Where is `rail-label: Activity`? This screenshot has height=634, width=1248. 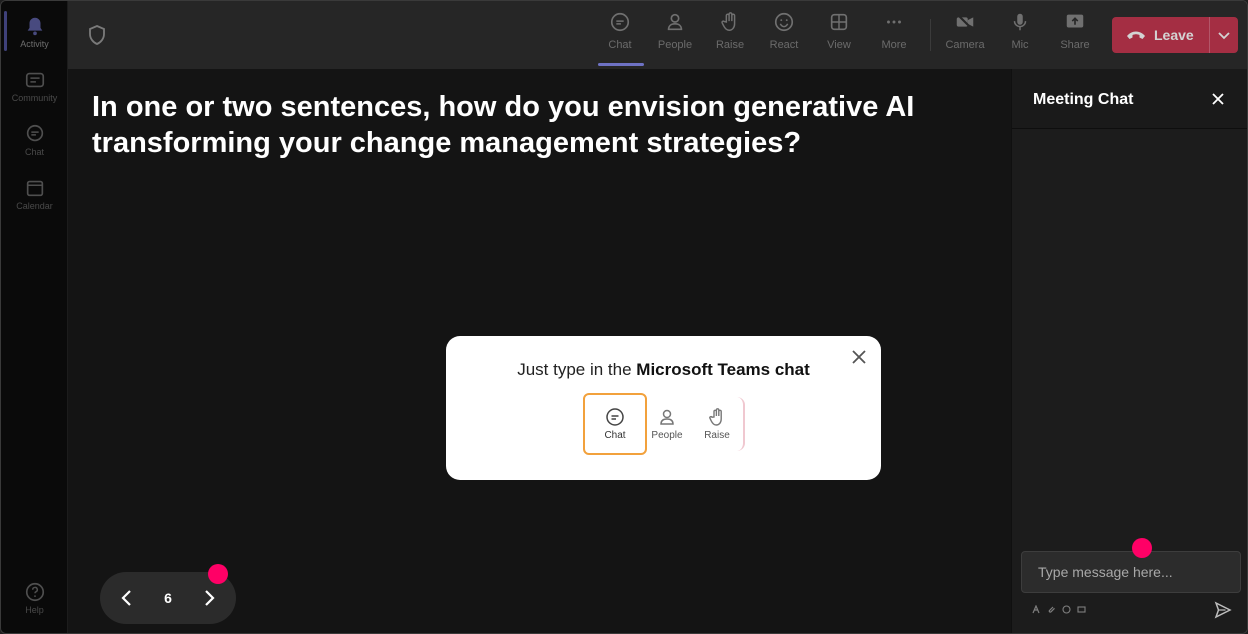
rail-label: Activity is located at coordinates (34, 44).